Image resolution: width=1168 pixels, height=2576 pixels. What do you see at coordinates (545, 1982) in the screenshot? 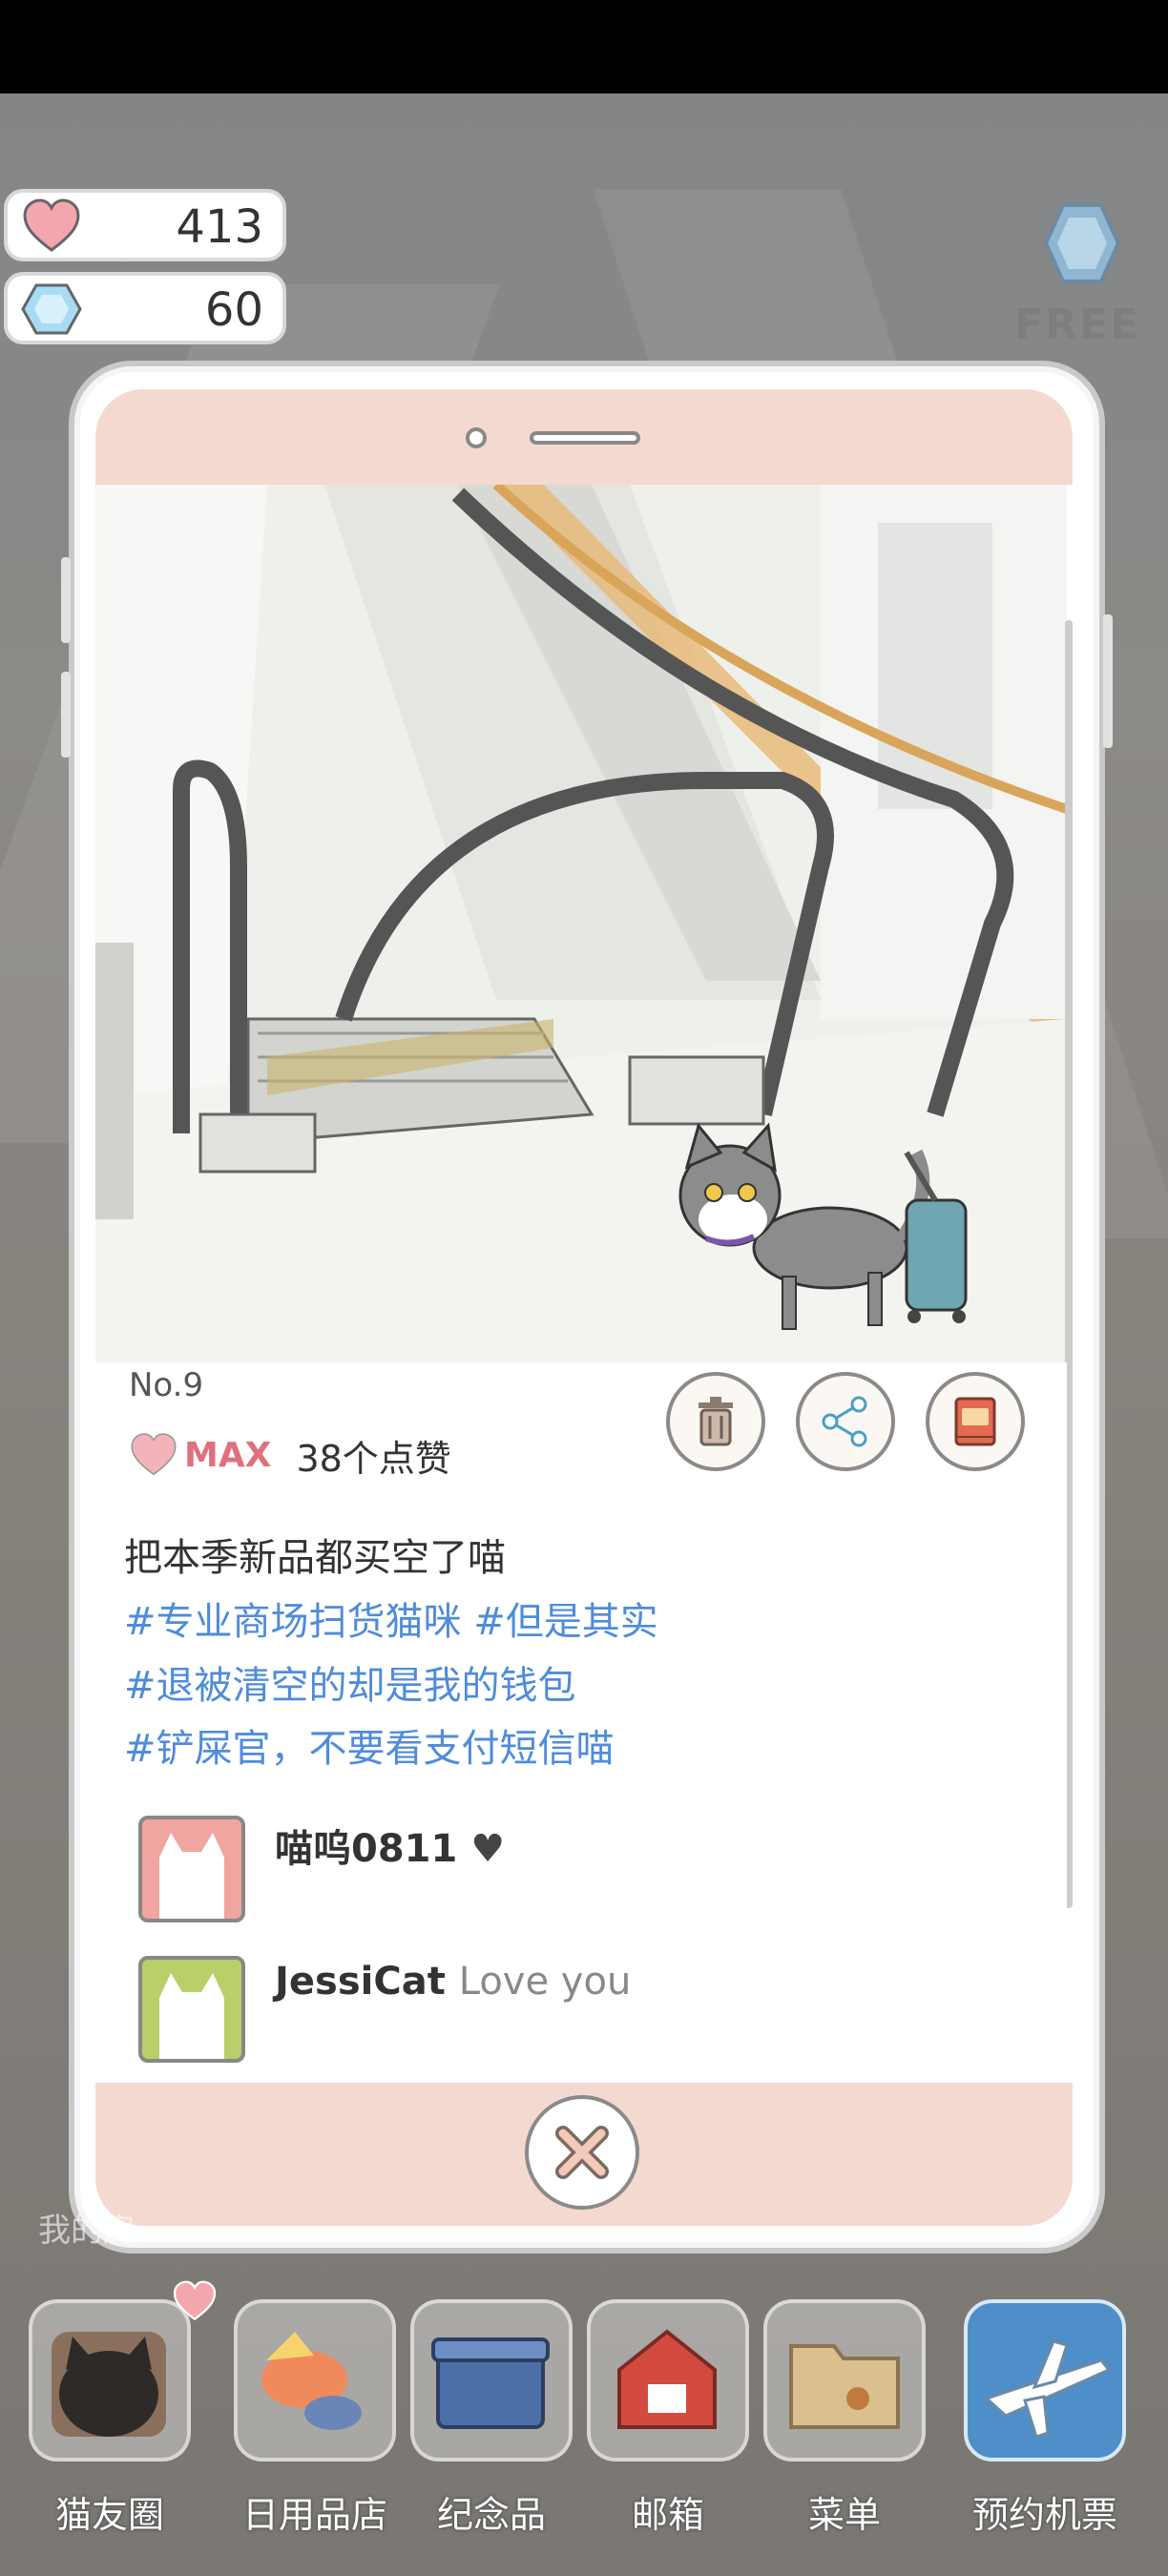
I see `comment-message: Love you` at bounding box center [545, 1982].